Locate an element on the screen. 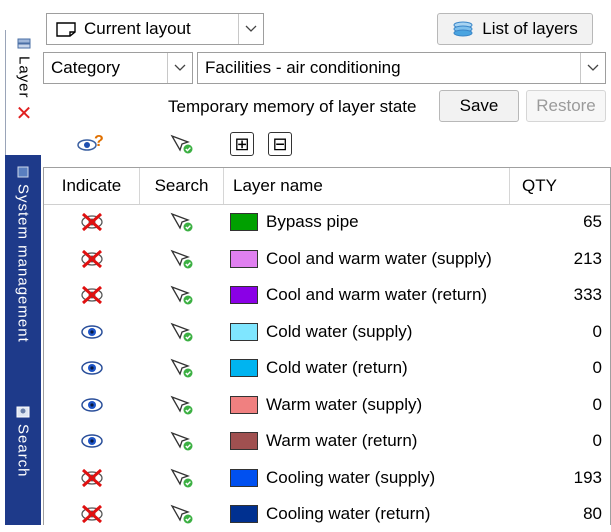 Image resolution: width=611 pixels, height=532 pixels. layer-name: Cool and warm water (return) is located at coordinates (377, 294).